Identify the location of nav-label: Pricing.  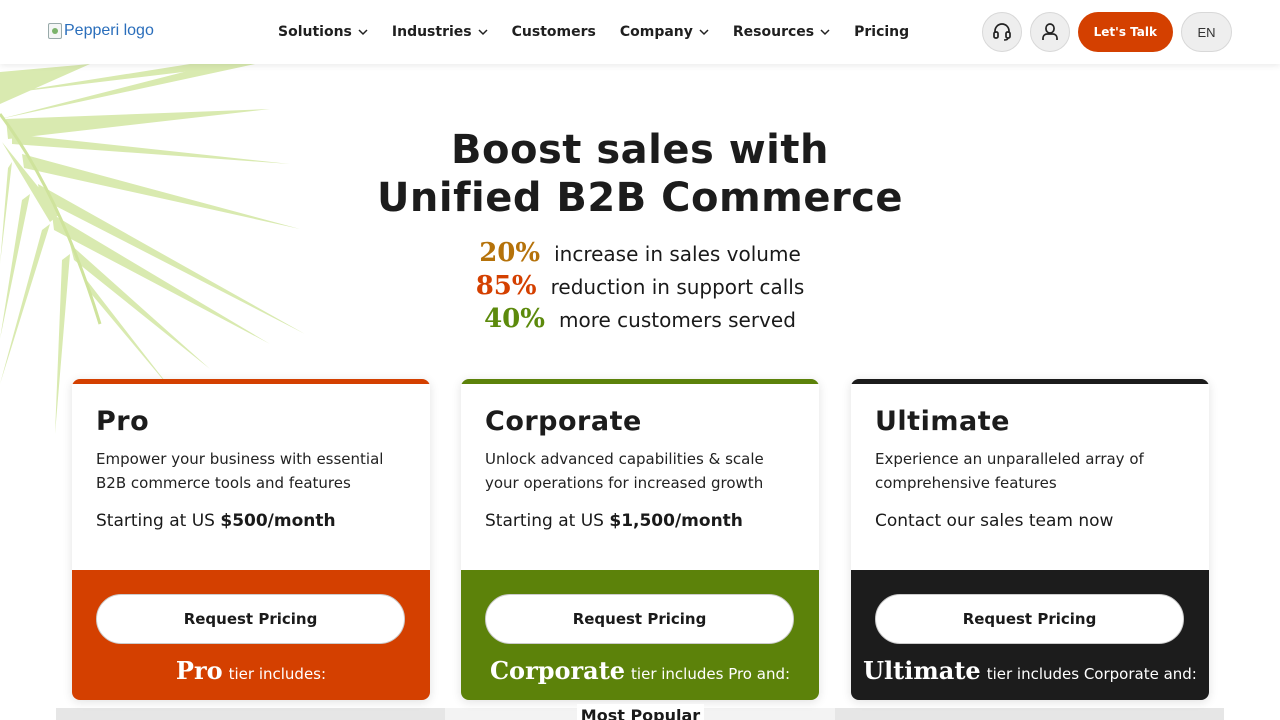
(882, 32).